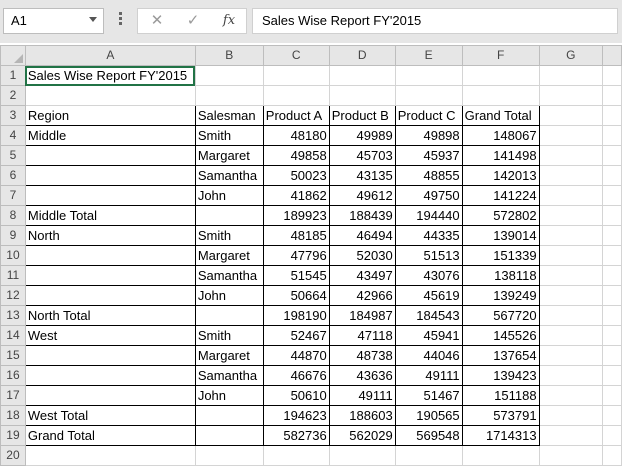  What do you see at coordinates (571, 55) in the screenshot?
I see `column-header-g: G` at bounding box center [571, 55].